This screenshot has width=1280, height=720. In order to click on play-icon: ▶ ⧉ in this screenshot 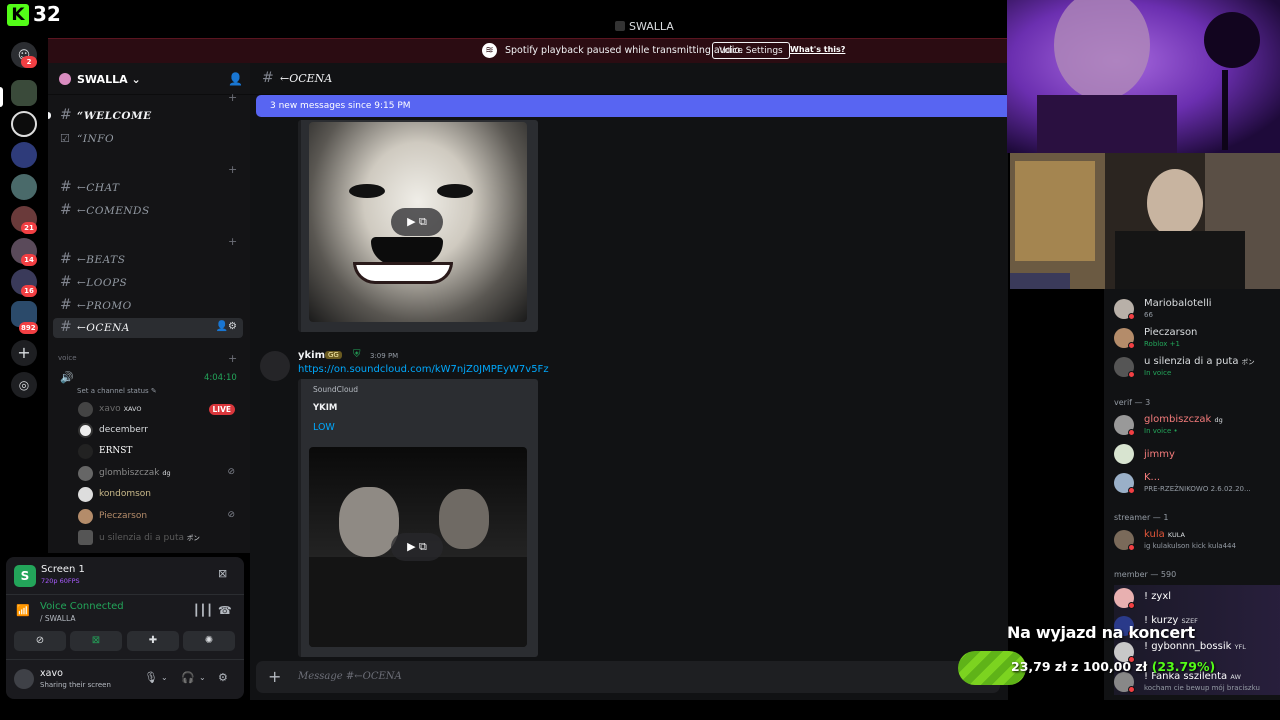, I will do `click(417, 546)`.